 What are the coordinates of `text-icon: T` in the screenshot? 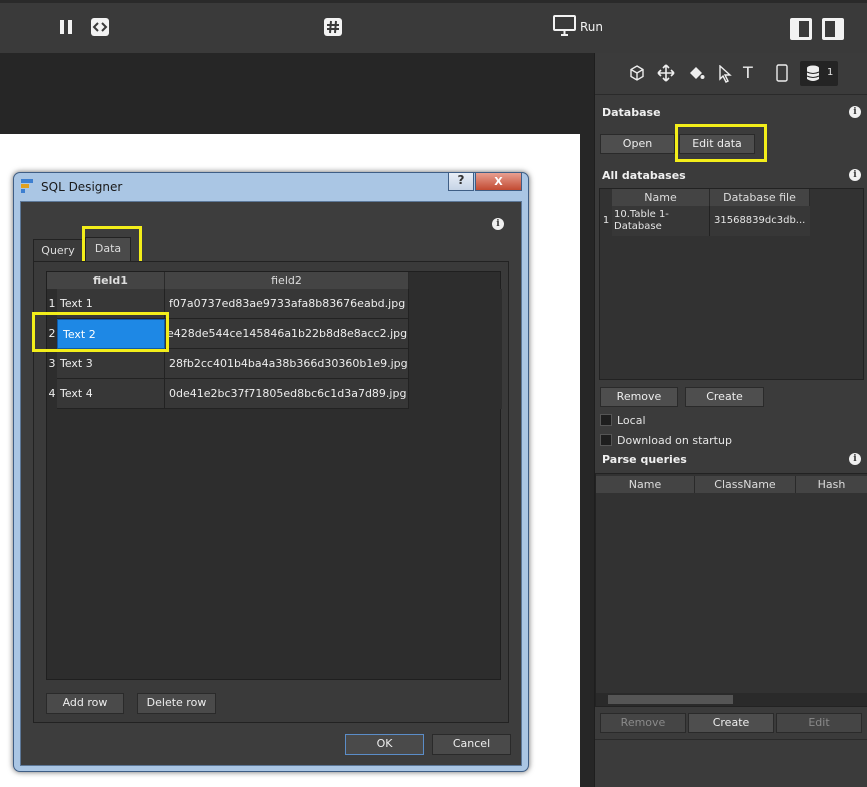 It's located at (748, 72).